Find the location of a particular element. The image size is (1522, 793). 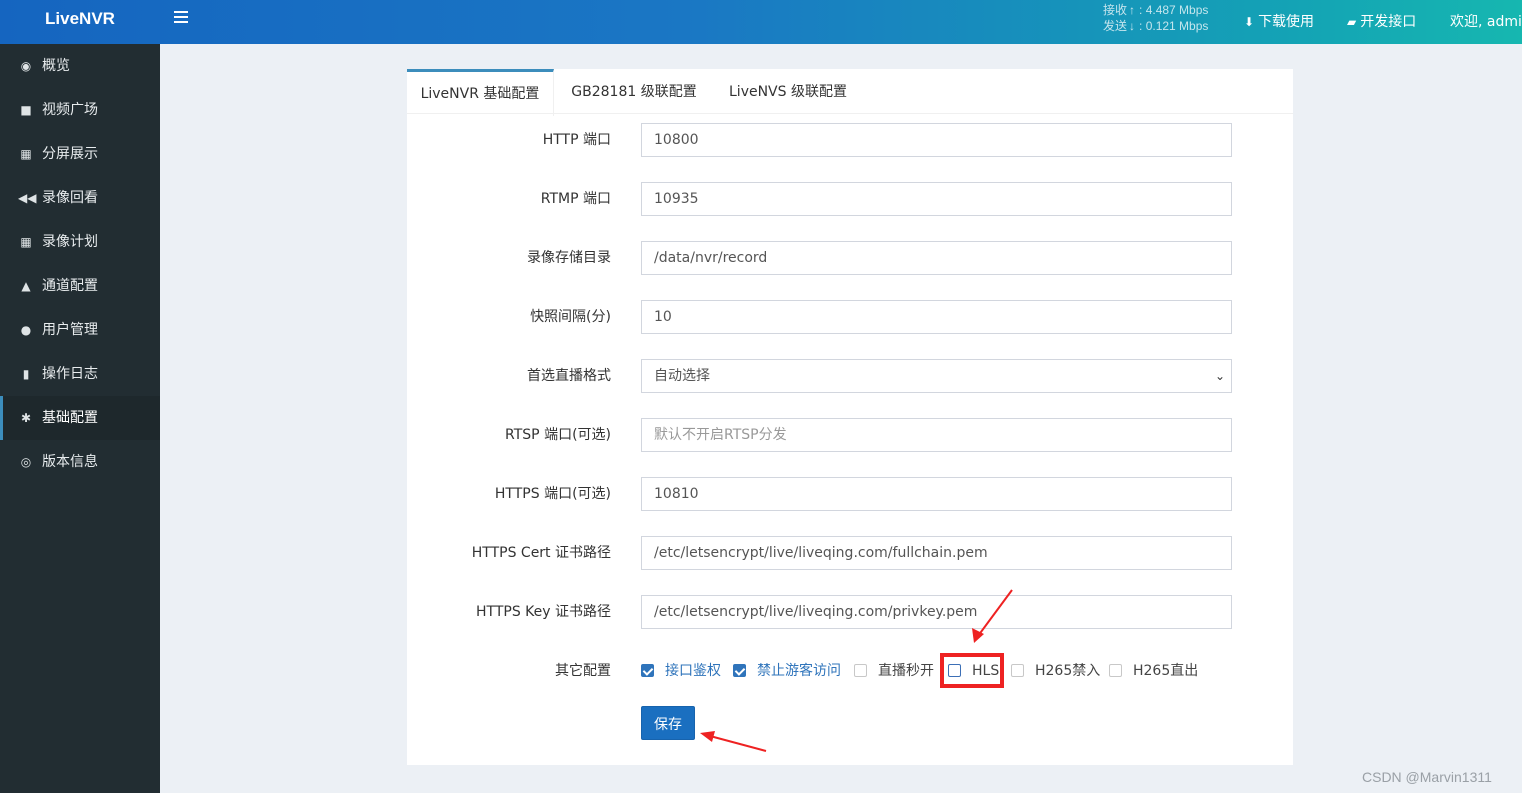

checkbox-label: H265直出 is located at coordinates (1166, 671).